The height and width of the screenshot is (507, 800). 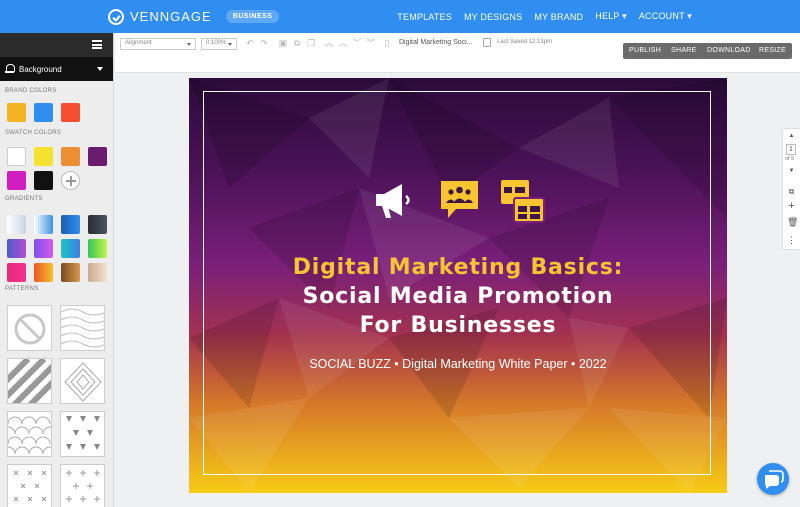 I want to click on publish-button: PUBLISH, so click(x=645, y=51).